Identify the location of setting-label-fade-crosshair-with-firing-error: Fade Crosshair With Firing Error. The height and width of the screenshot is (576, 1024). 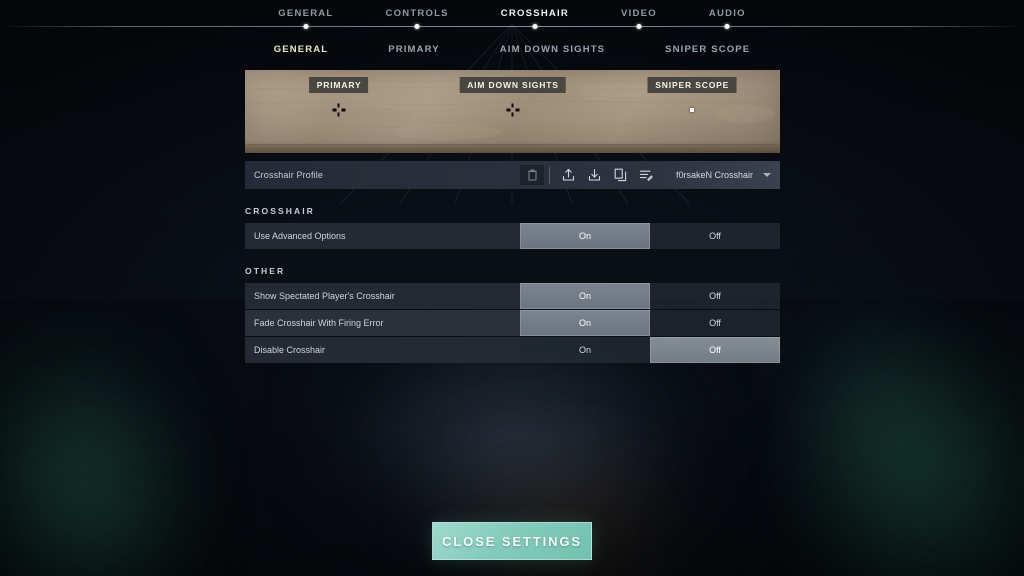
(319, 323).